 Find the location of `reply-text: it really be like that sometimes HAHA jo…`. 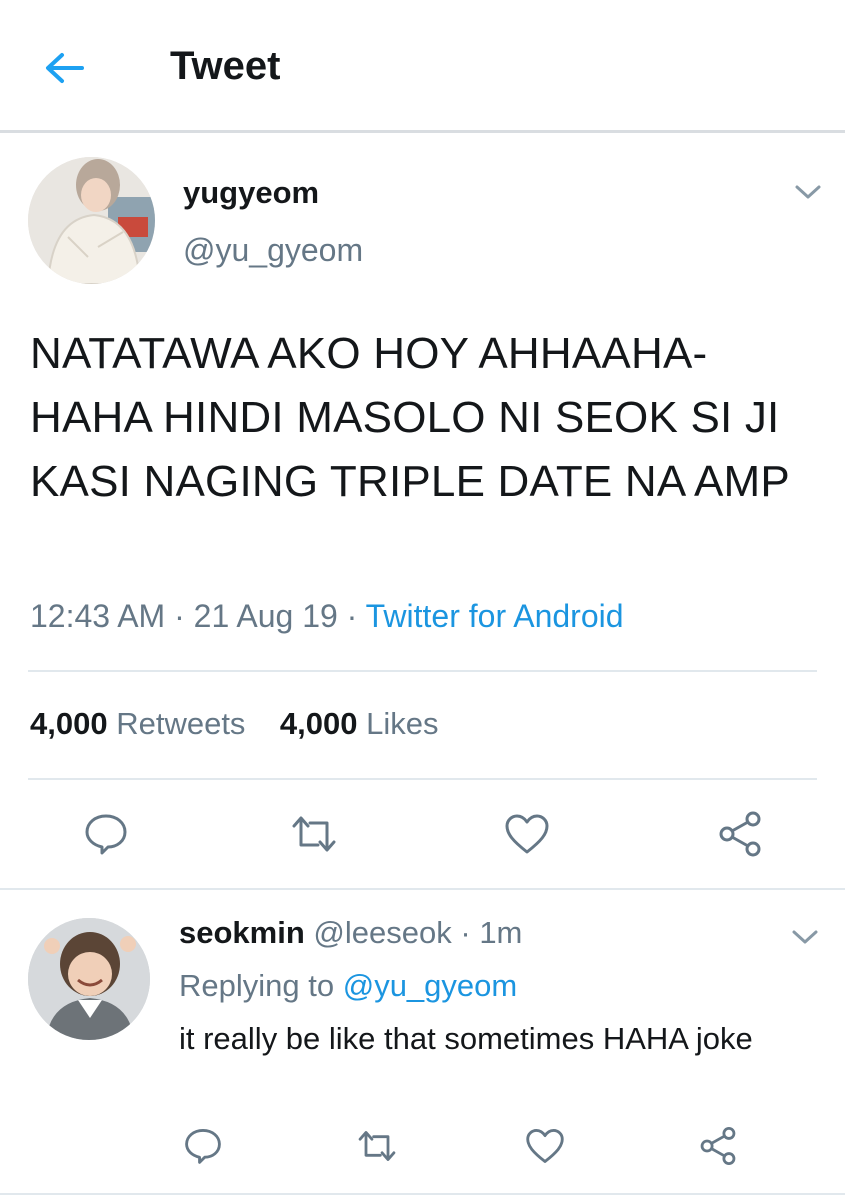

reply-text: it really be like that sometimes HAHA jo… is located at coordinates (466, 1038).